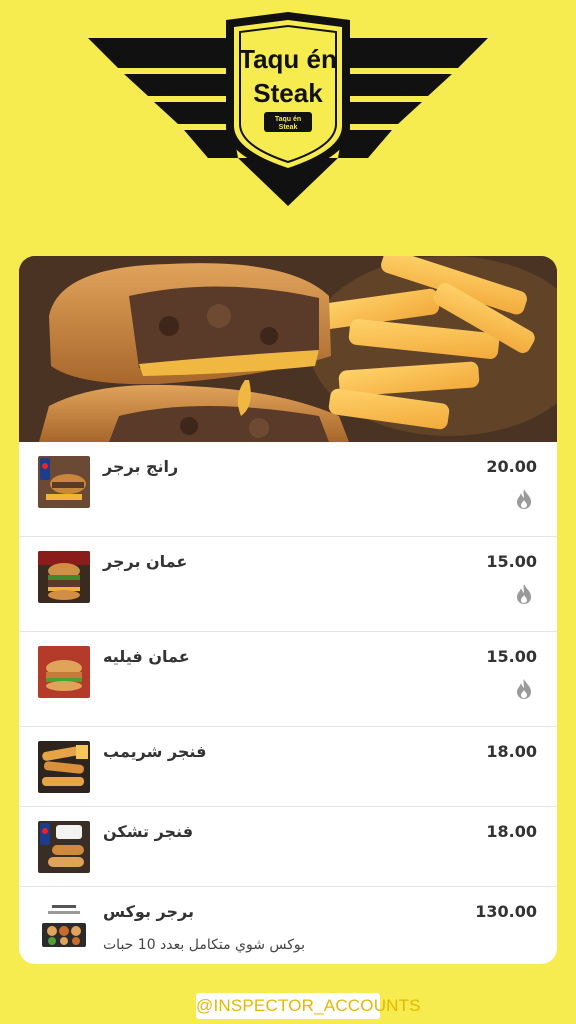 This screenshot has height=1024, width=576. Describe the element at coordinates (148, 911) in the screenshot. I see `item-name: برجر بوكس` at that location.